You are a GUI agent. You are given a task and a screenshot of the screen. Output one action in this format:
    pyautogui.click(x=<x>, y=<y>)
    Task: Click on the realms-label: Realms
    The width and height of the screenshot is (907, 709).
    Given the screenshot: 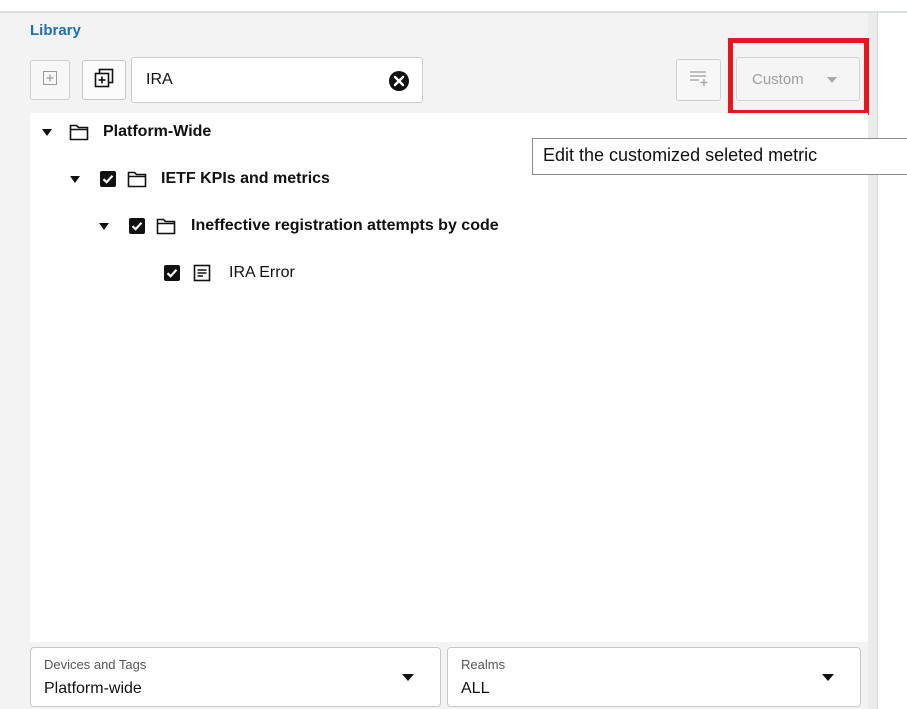 What is the action you would take?
    pyautogui.click(x=483, y=664)
    